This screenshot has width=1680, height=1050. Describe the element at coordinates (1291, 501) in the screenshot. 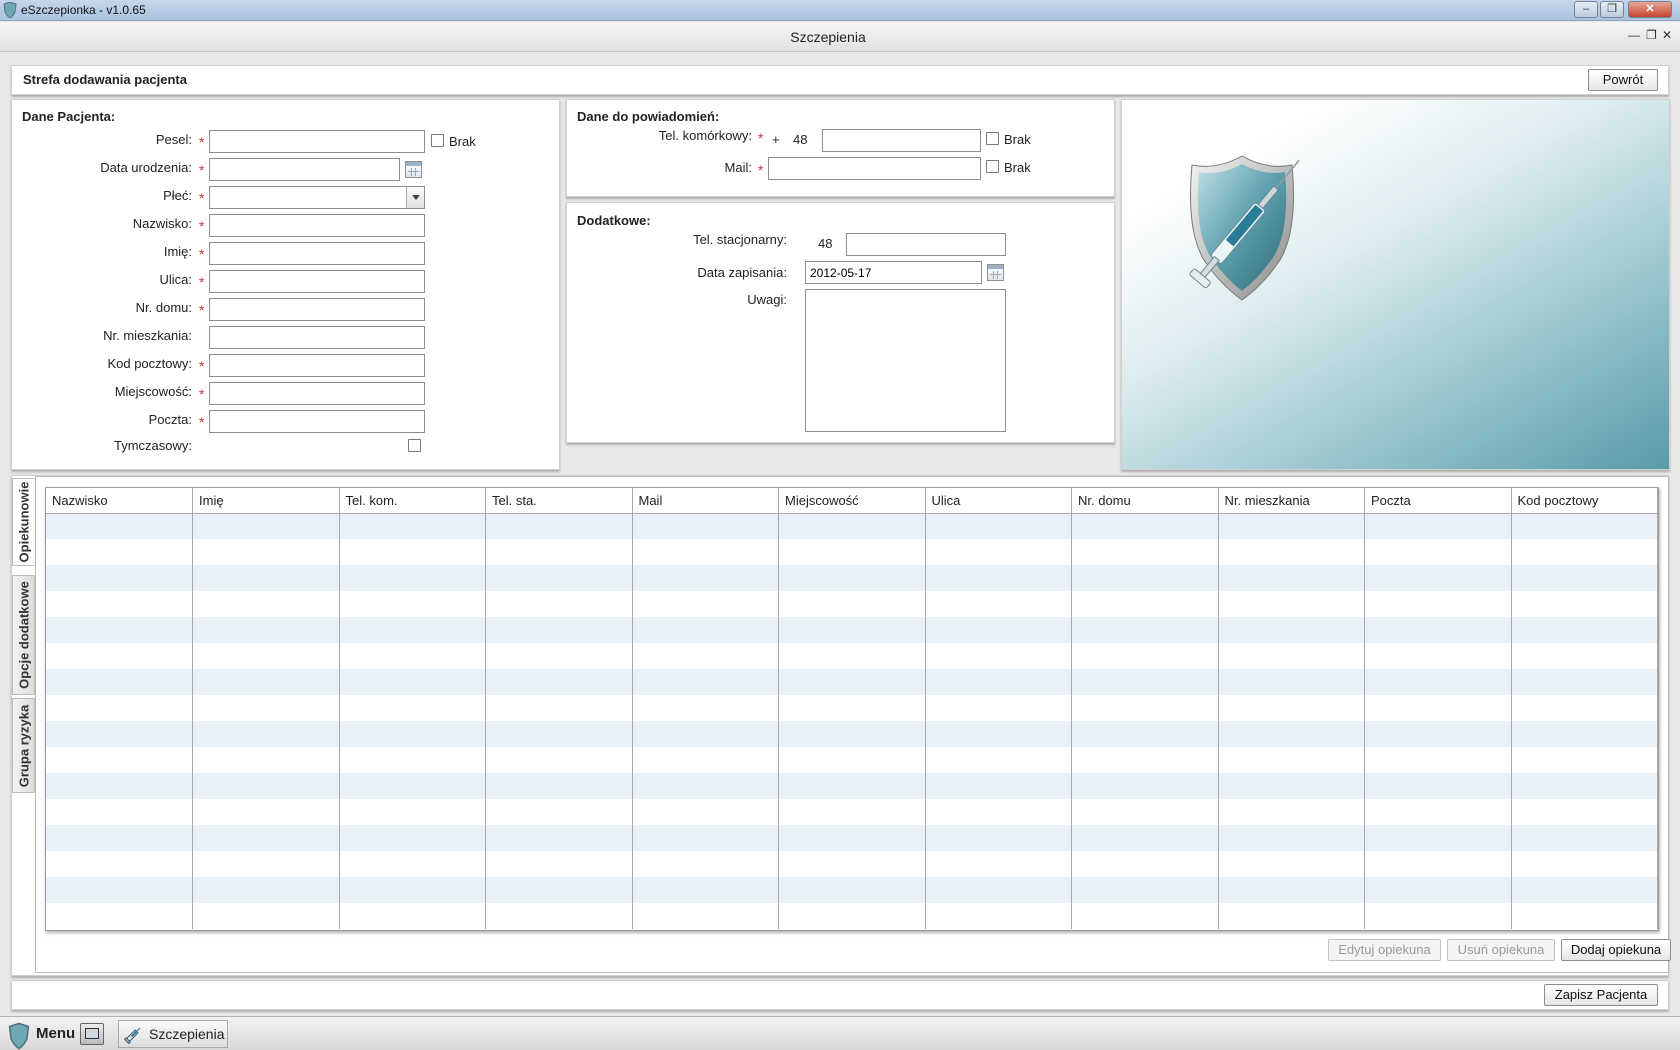

I see `column-header-apartment-number: Nr. mieszkania` at that location.